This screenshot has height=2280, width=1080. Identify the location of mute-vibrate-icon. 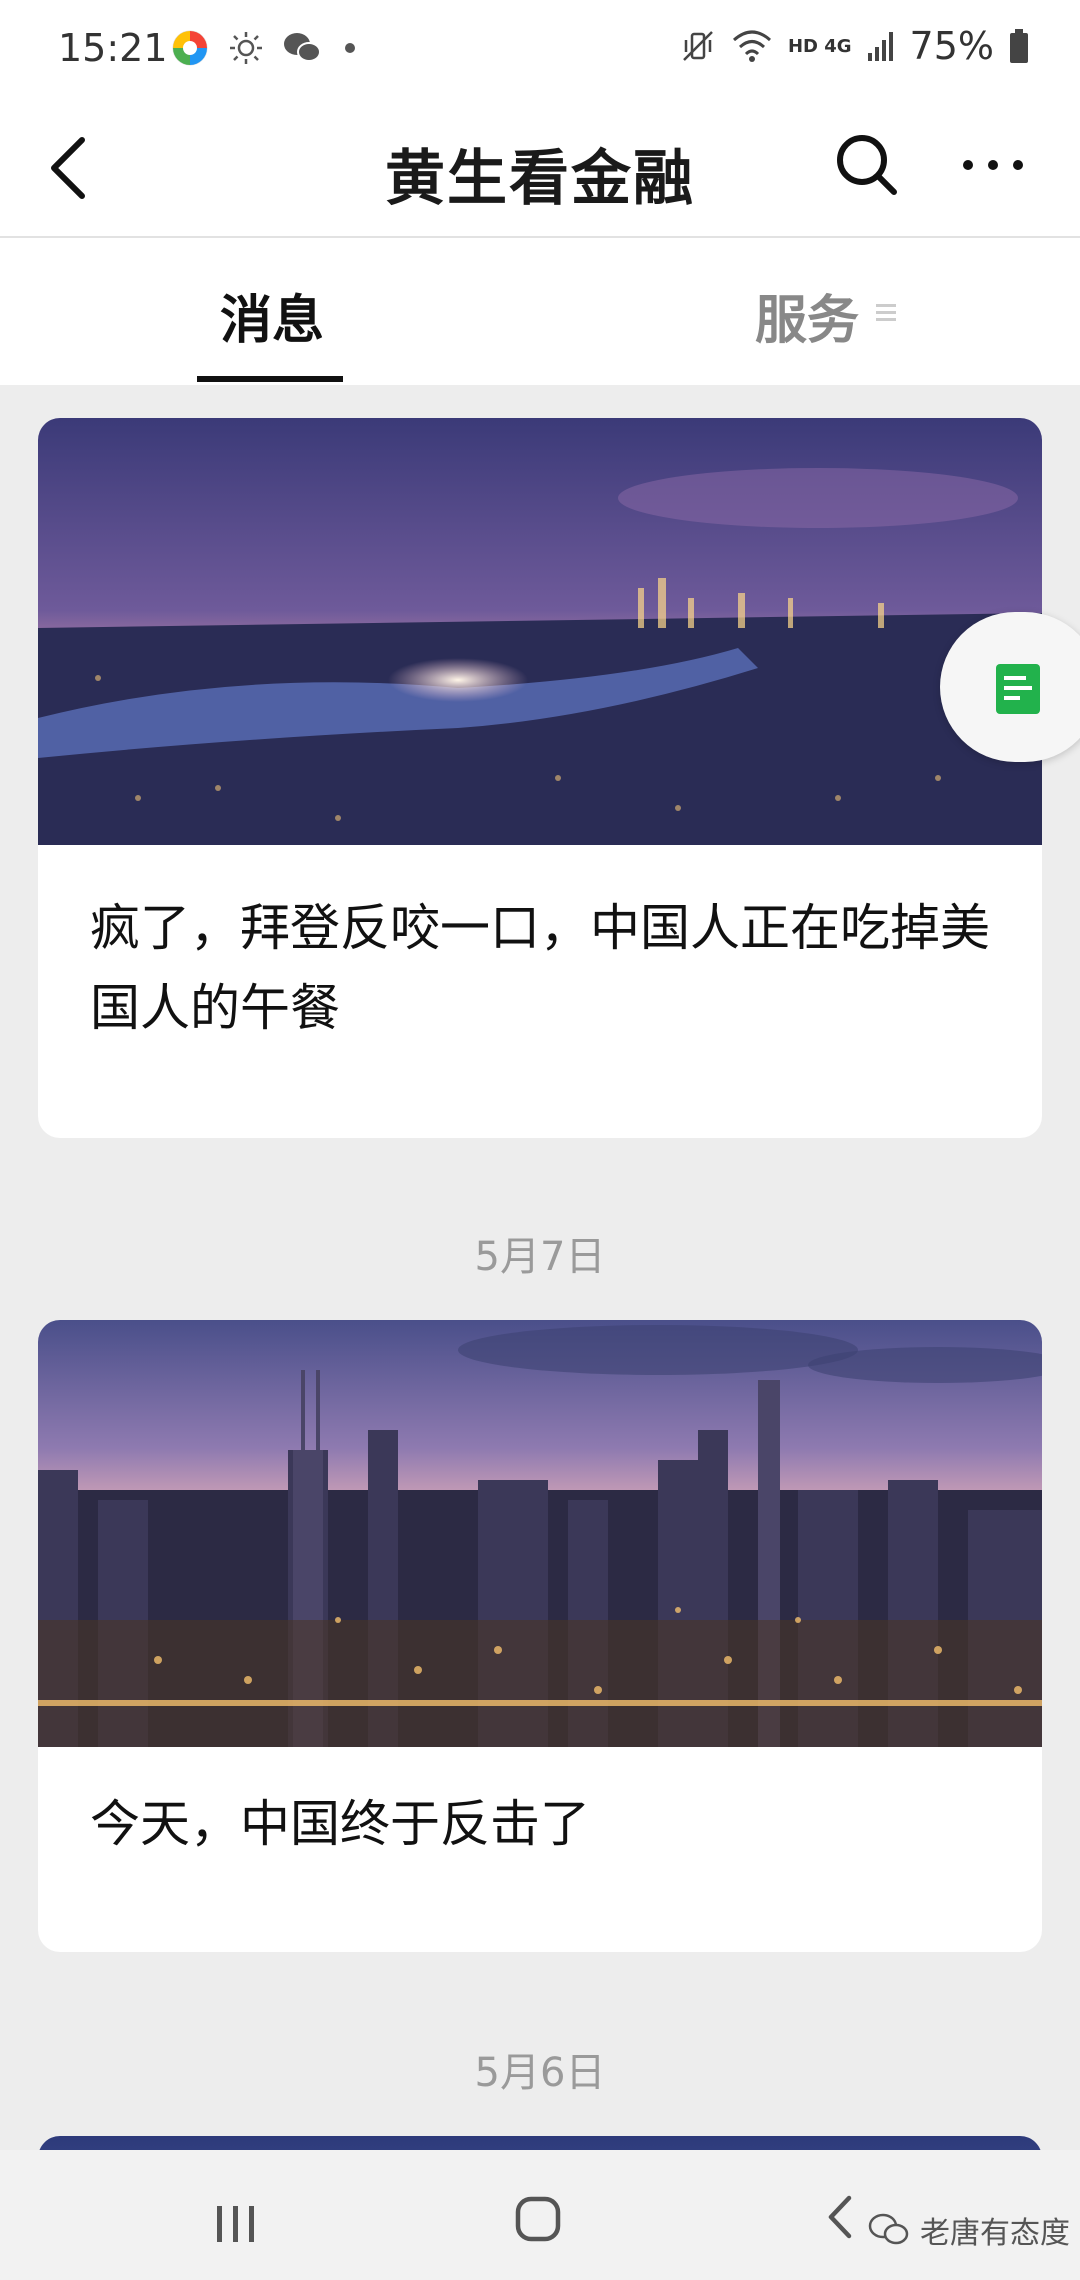
(698, 46).